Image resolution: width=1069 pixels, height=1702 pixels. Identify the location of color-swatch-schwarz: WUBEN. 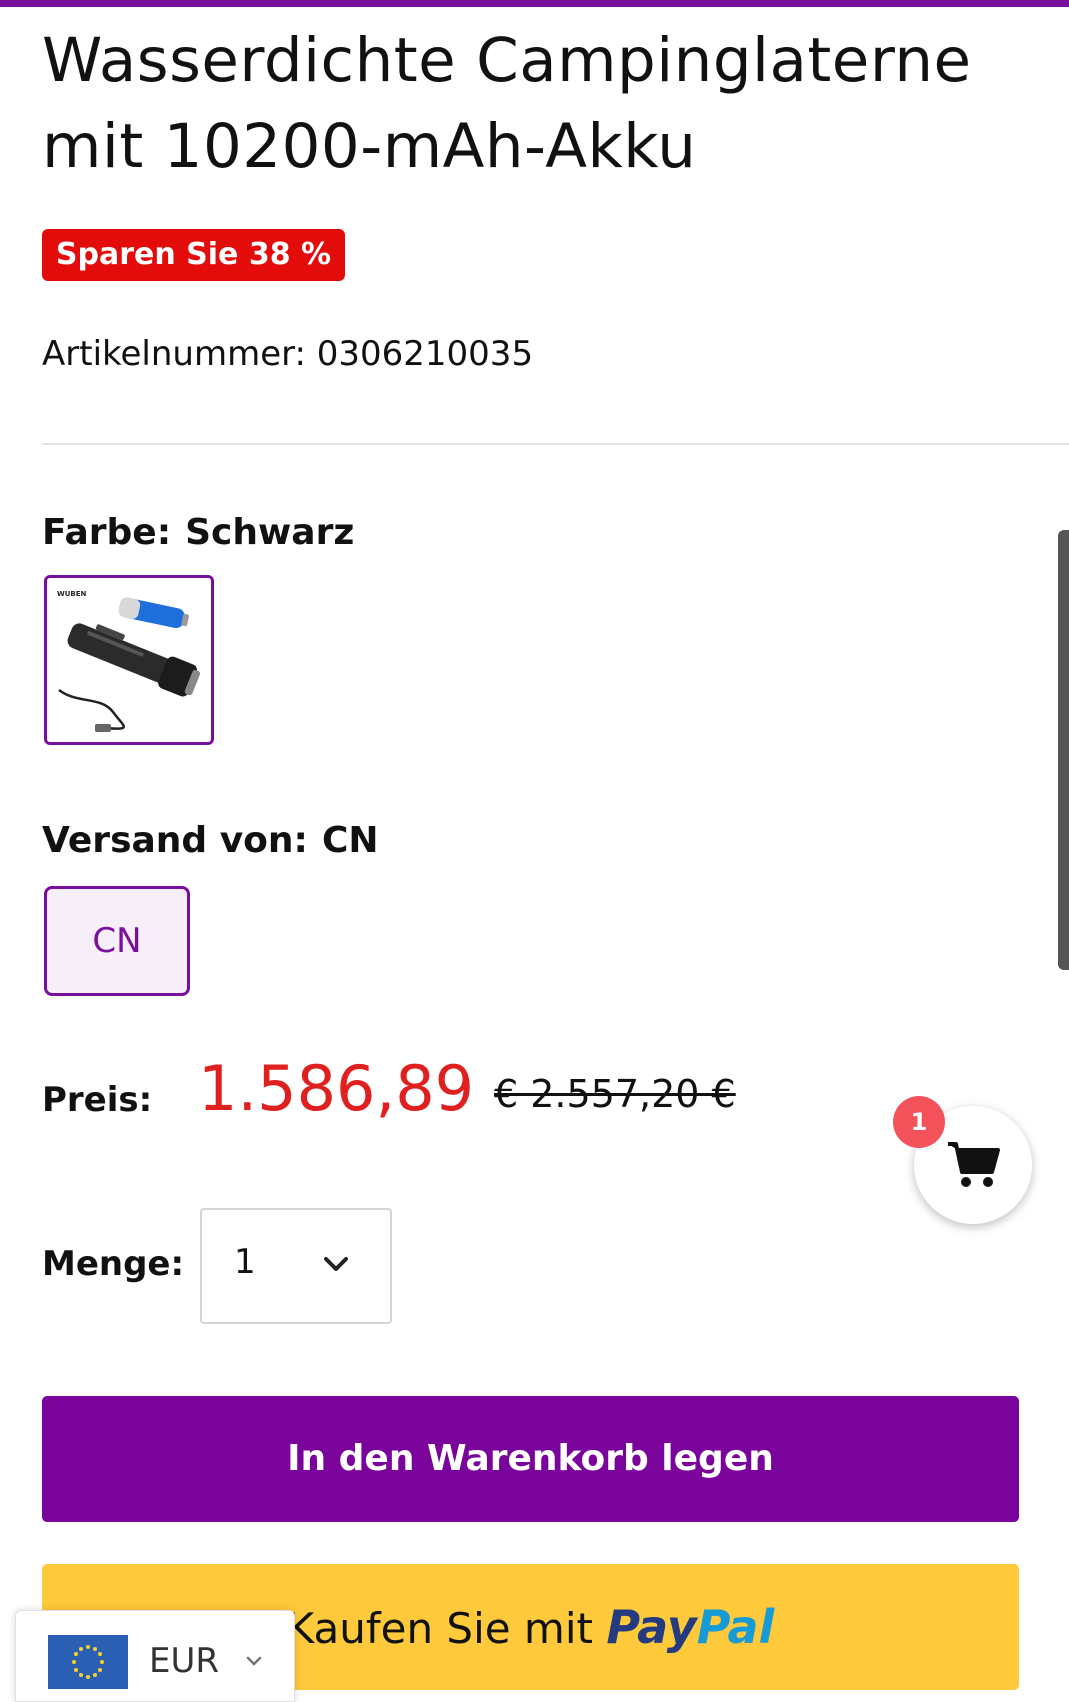
(129, 660).